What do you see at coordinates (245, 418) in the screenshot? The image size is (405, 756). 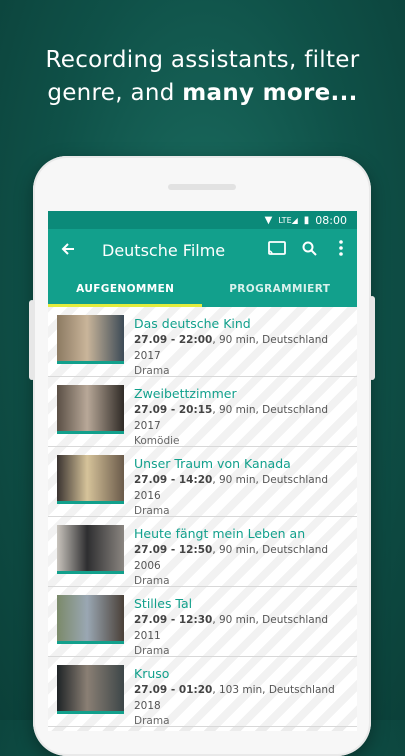 I see `recording-meta: 27.09 - 20:15, 90 min, Deutschland 2017` at bounding box center [245, 418].